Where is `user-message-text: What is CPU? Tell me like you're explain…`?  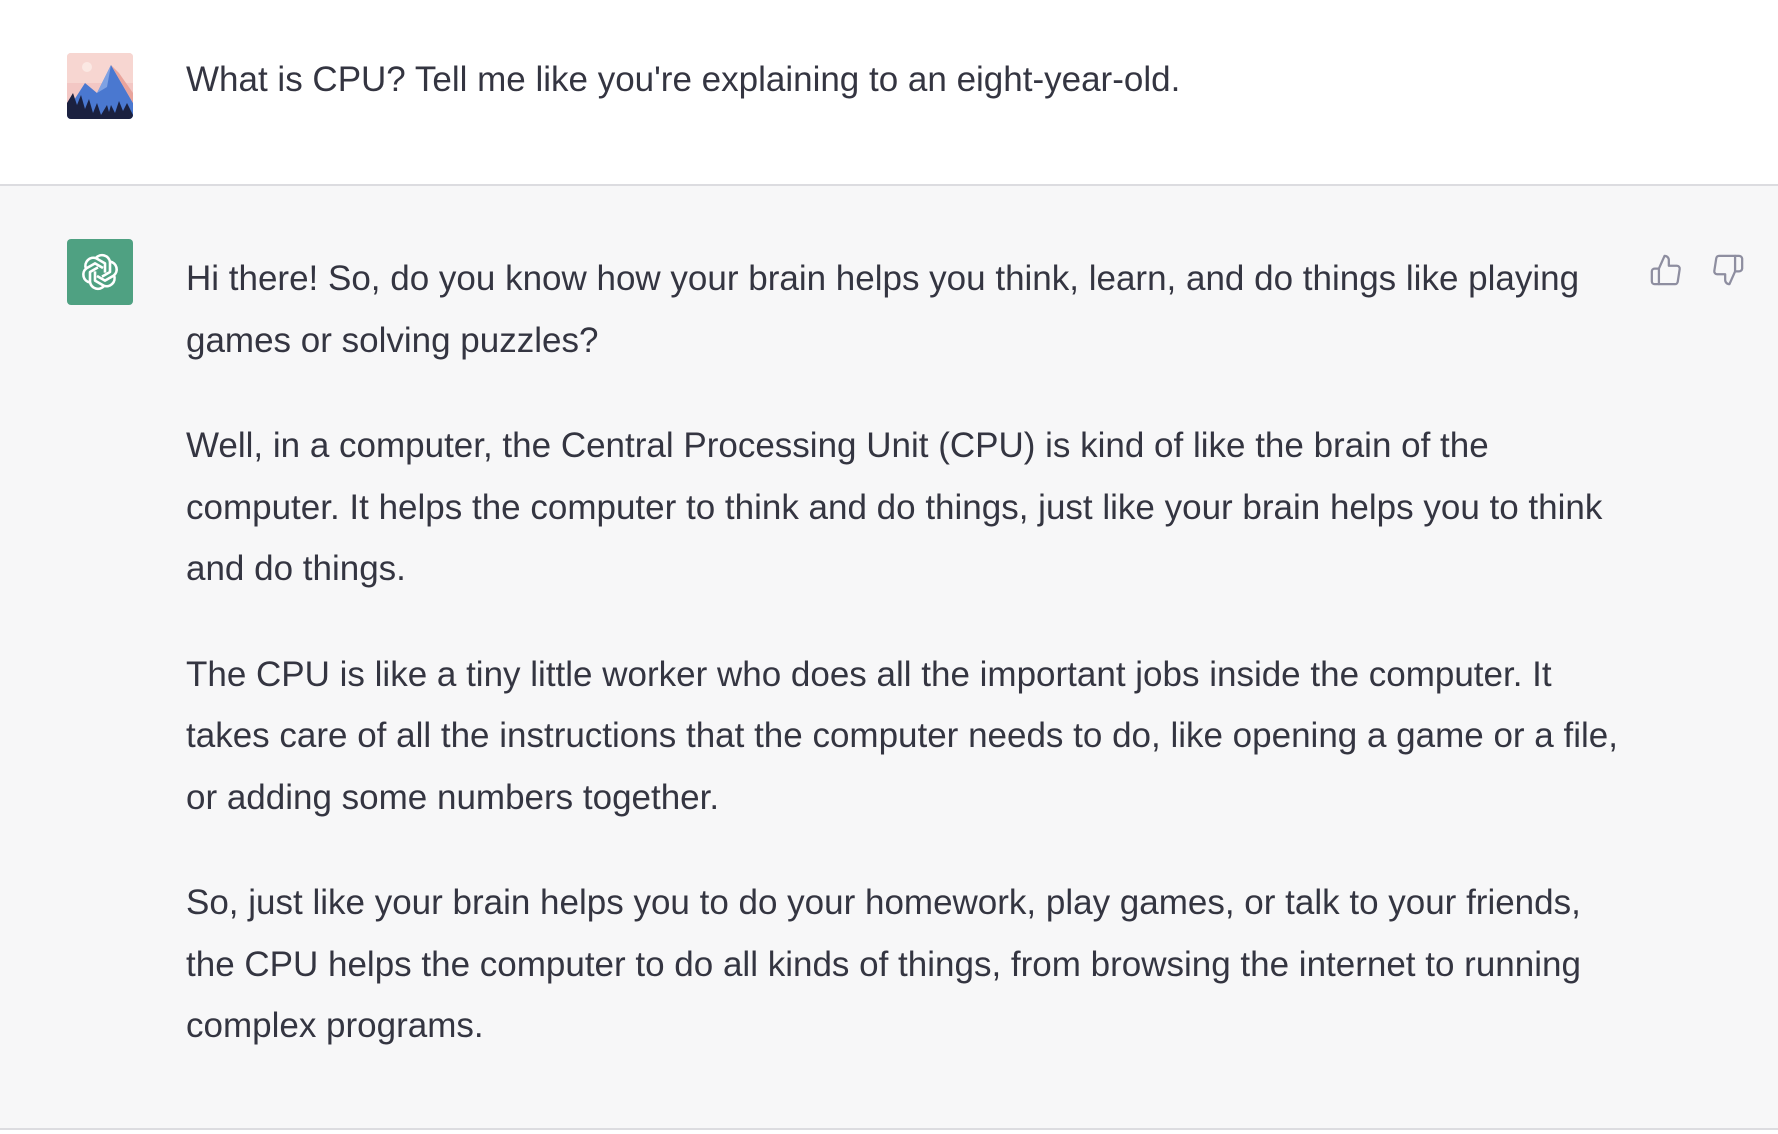
user-message-text: What is CPU? Tell me like you're explain… is located at coordinates (683, 79).